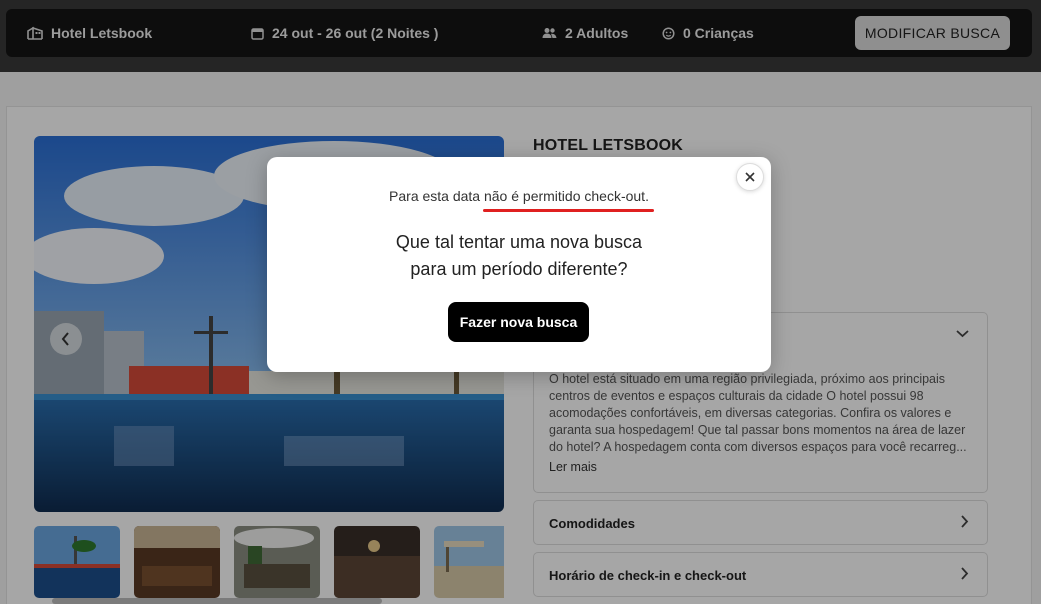  What do you see at coordinates (518, 322) in the screenshot?
I see `new-search-button: Fazer nova busca` at bounding box center [518, 322].